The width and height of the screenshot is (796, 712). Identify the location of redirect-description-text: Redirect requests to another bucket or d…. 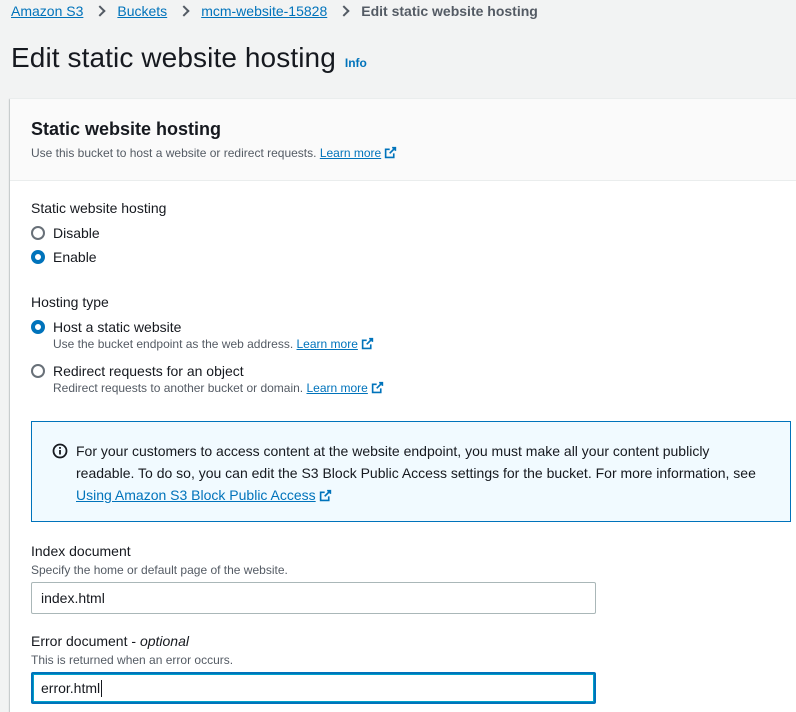
(178, 388).